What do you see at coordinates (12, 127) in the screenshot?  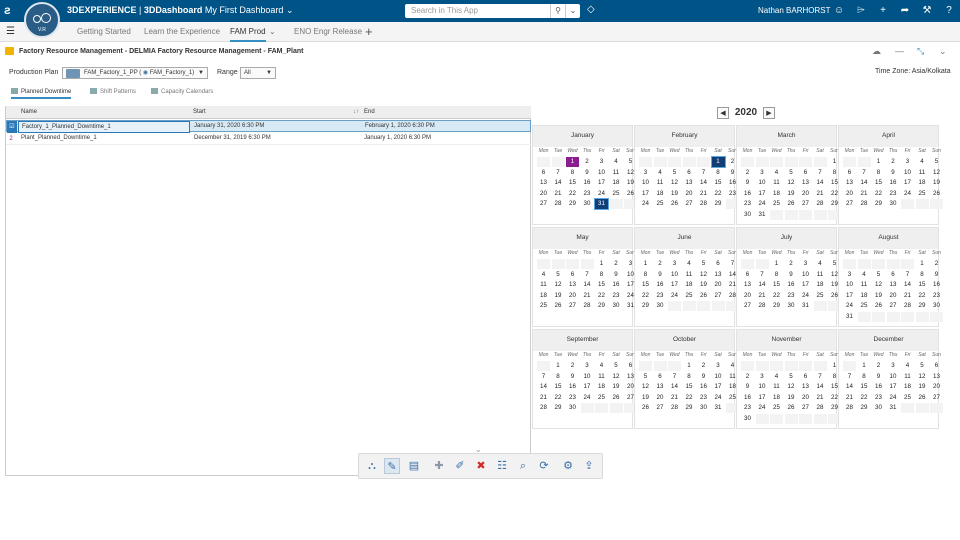 I see `row-checkbox-icon: ☑` at bounding box center [12, 127].